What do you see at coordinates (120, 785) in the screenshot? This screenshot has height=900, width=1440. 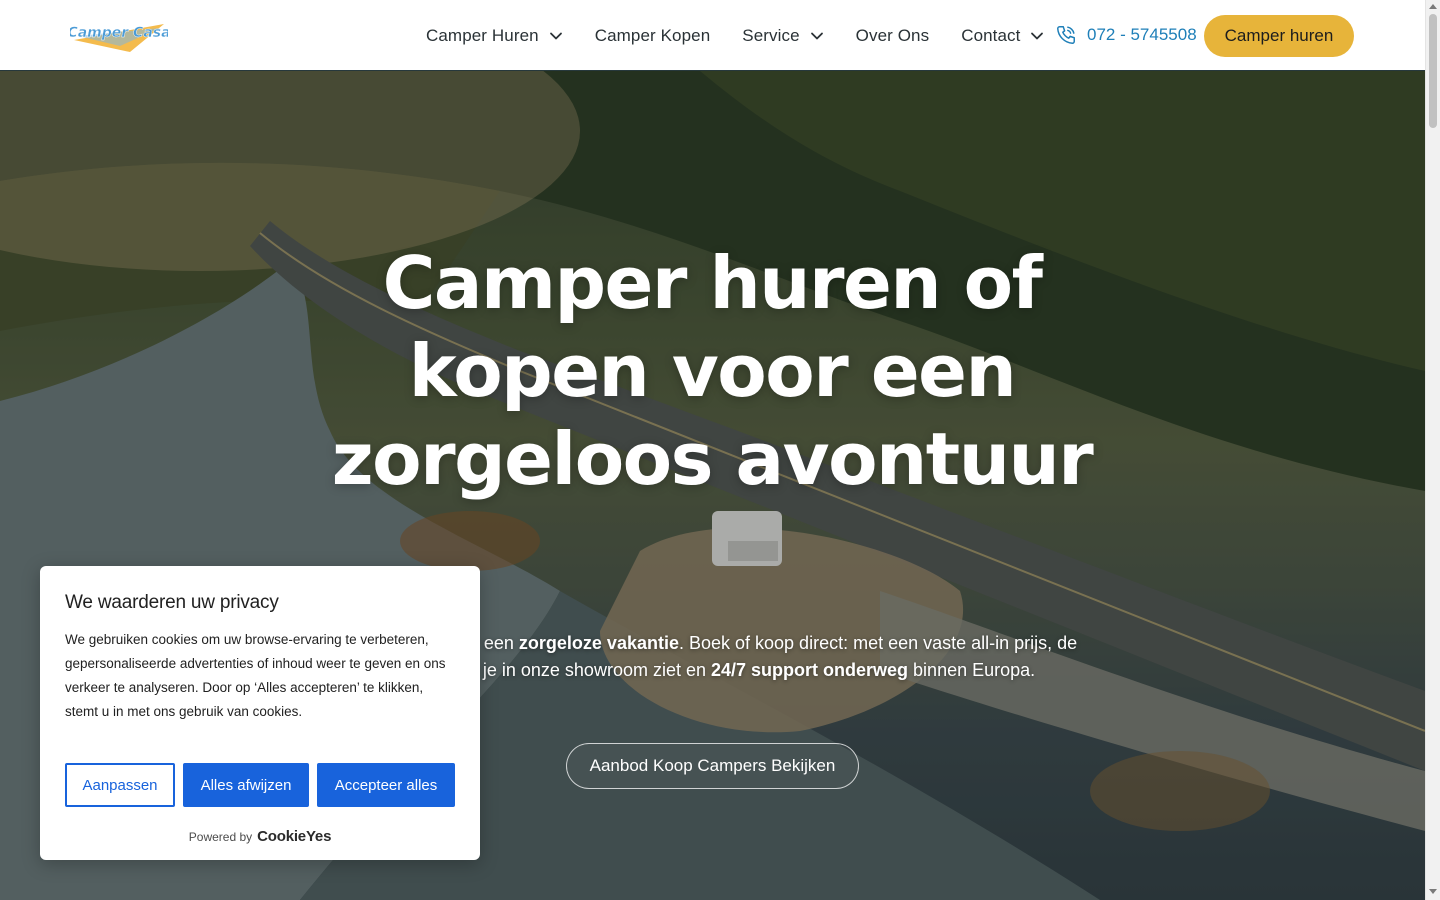 I see `customize-cookies-button: Aanpassen` at bounding box center [120, 785].